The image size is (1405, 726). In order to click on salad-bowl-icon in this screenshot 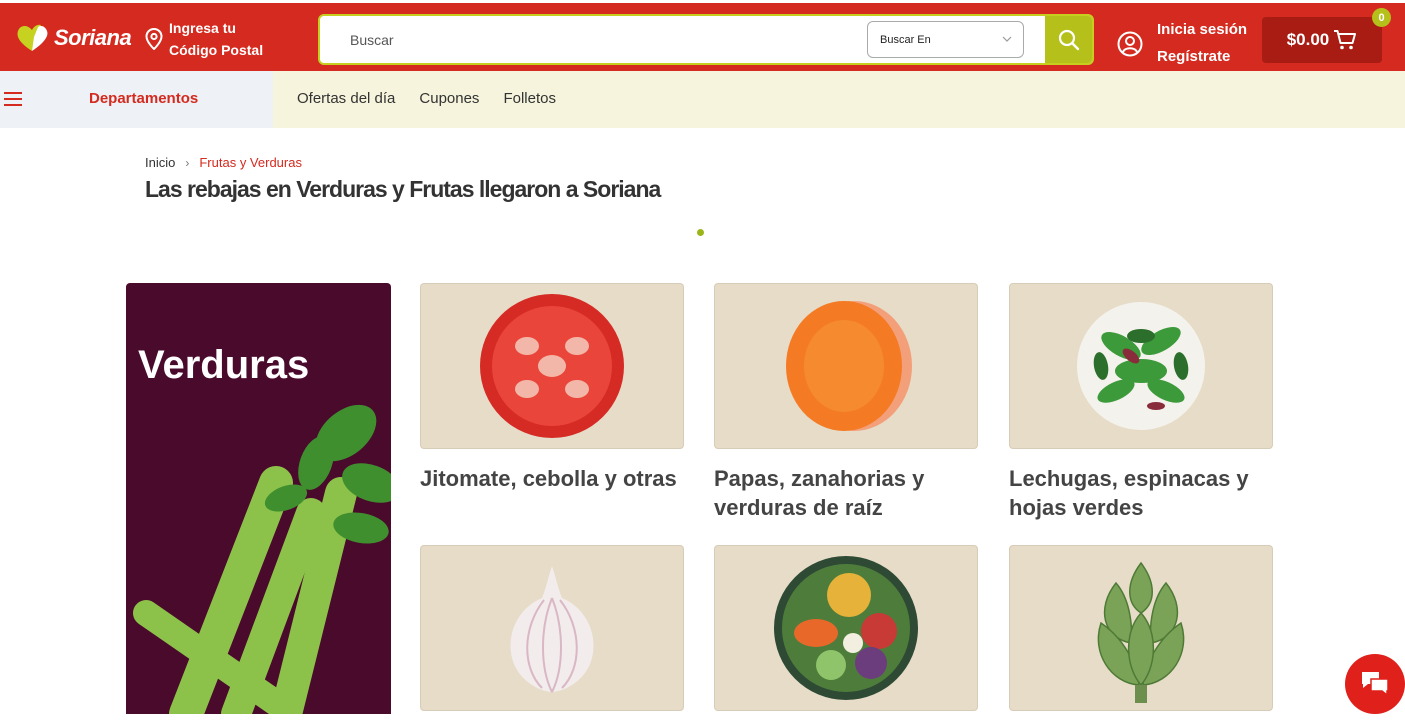, I will do `click(846, 628)`.